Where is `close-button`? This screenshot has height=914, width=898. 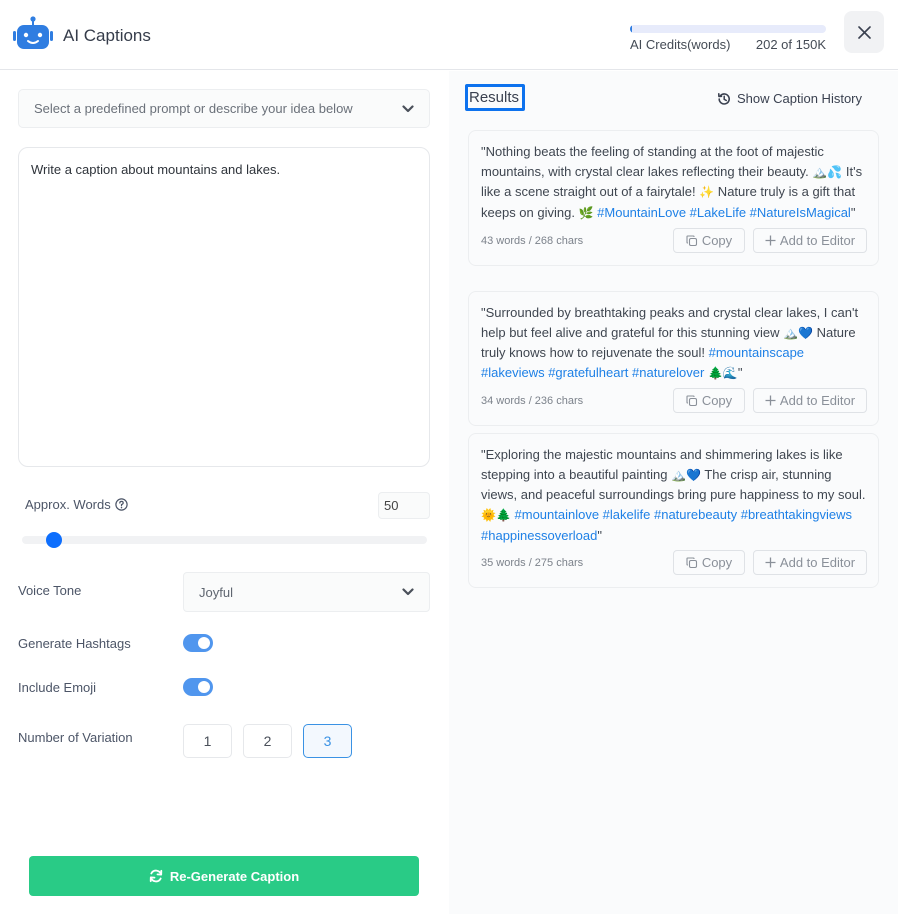 close-button is located at coordinates (864, 32).